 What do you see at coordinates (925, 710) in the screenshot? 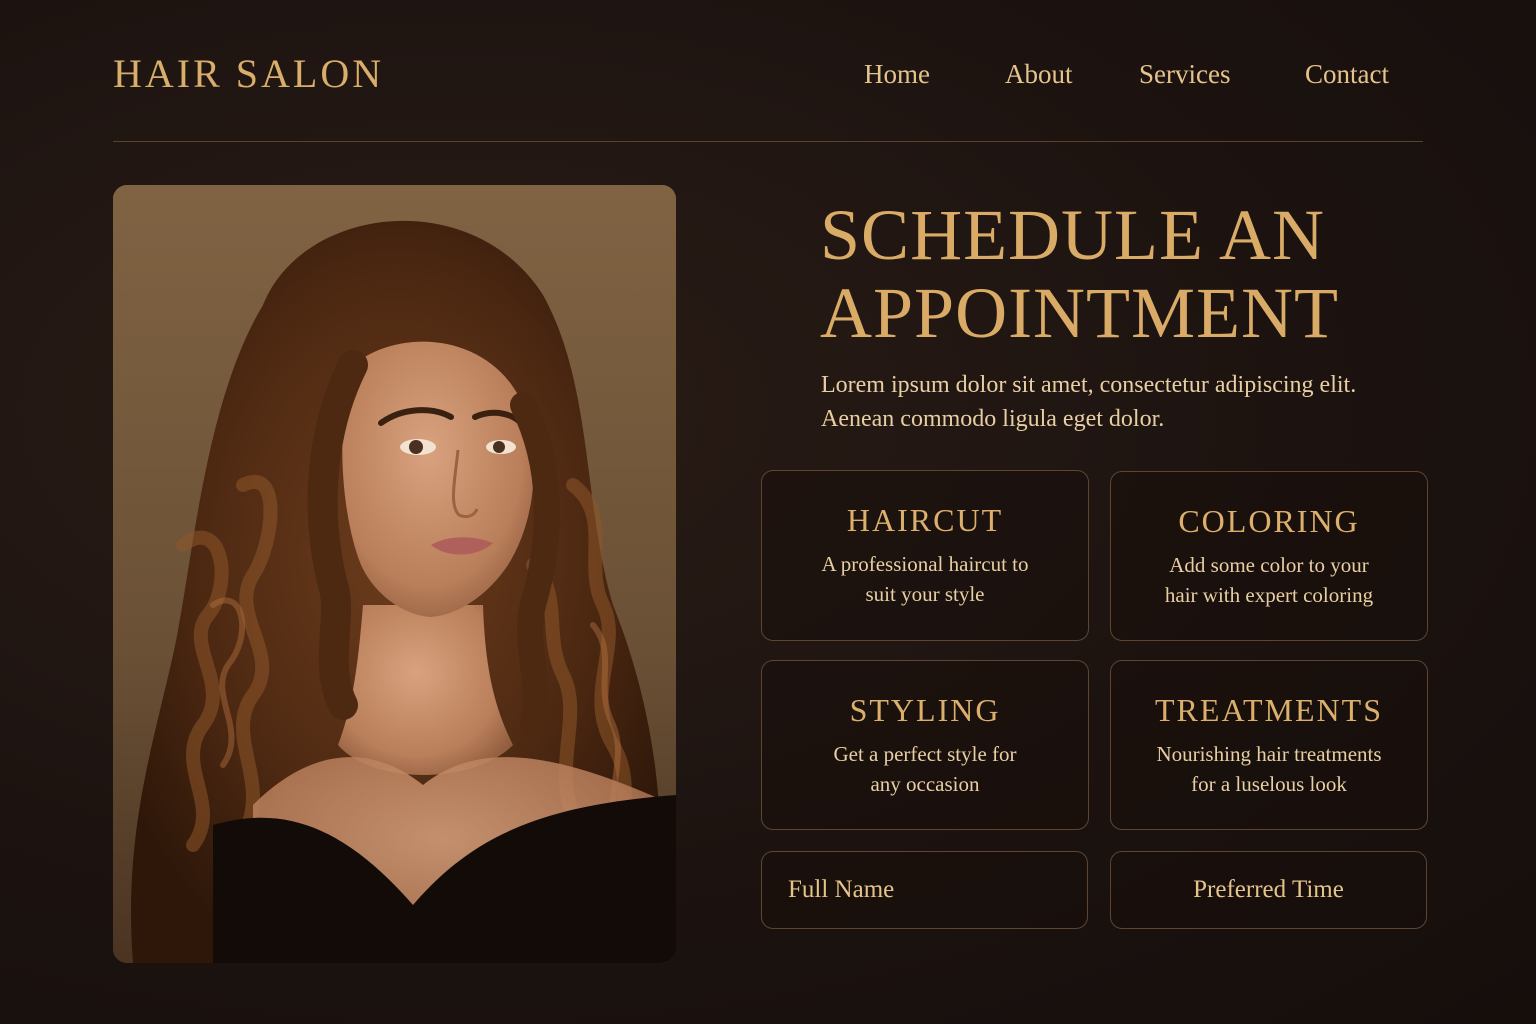
I see `service-card-title: STYLING` at bounding box center [925, 710].